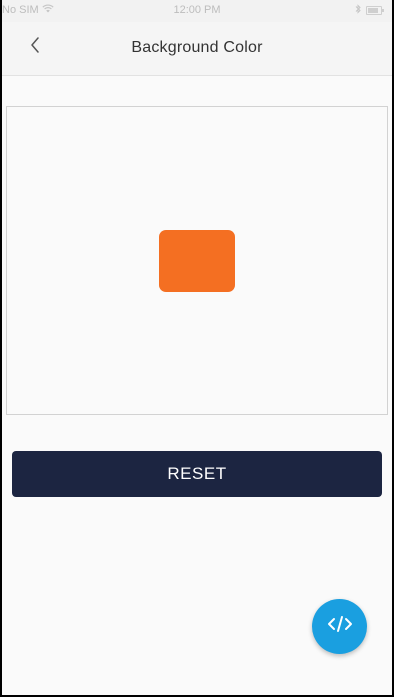 The height and width of the screenshot is (697, 394). What do you see at coordinates (375, 10) in the screenshot?
I see `battery-icon` at bounding box center [375, 10].